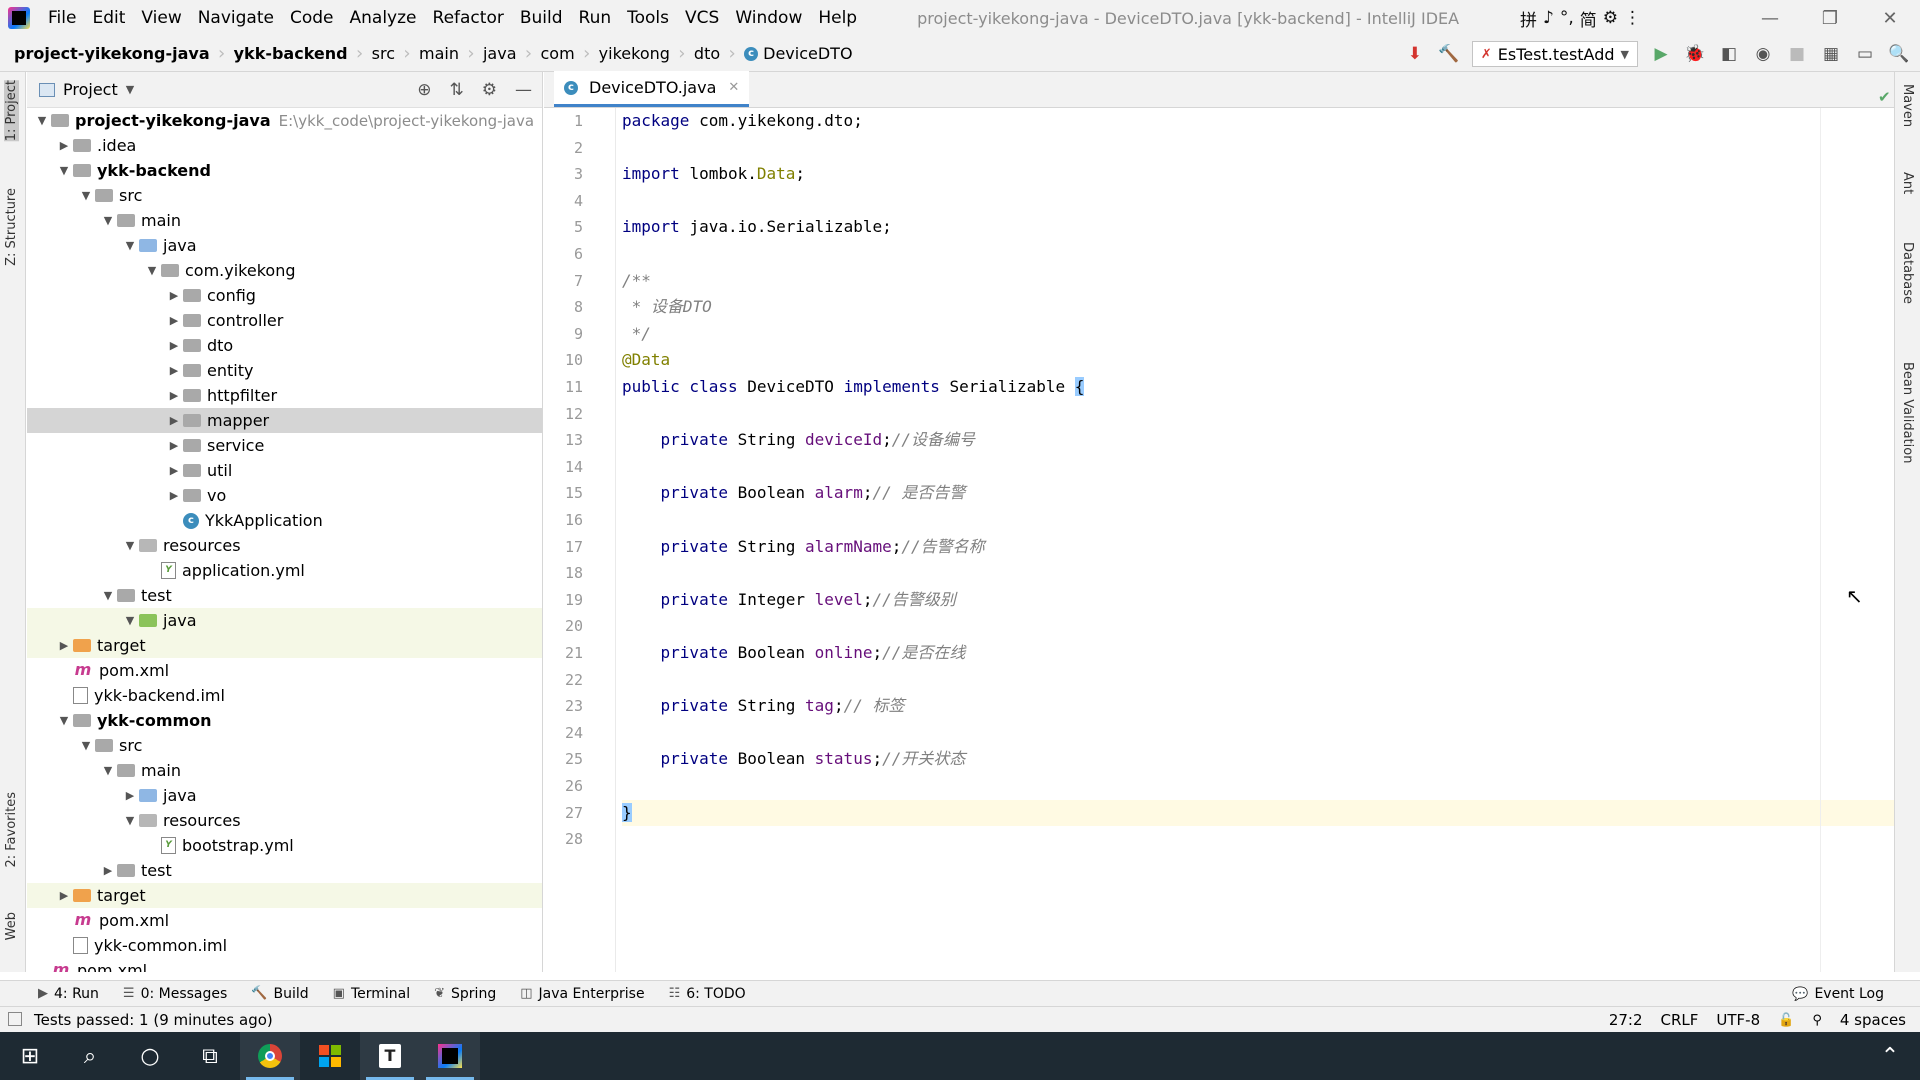 The width and height of the screenshot is (1920, 1080). Describe the element at coordinates (768, 18) in the screenshot. I see `menu-window: Window` at that location.